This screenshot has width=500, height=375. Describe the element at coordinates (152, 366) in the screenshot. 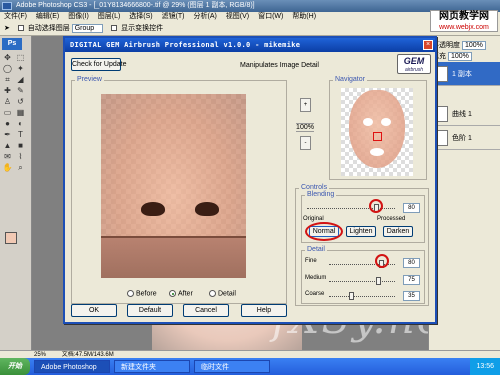

I see `taskbar-item-new-folder: 新建文件夹` at that location.